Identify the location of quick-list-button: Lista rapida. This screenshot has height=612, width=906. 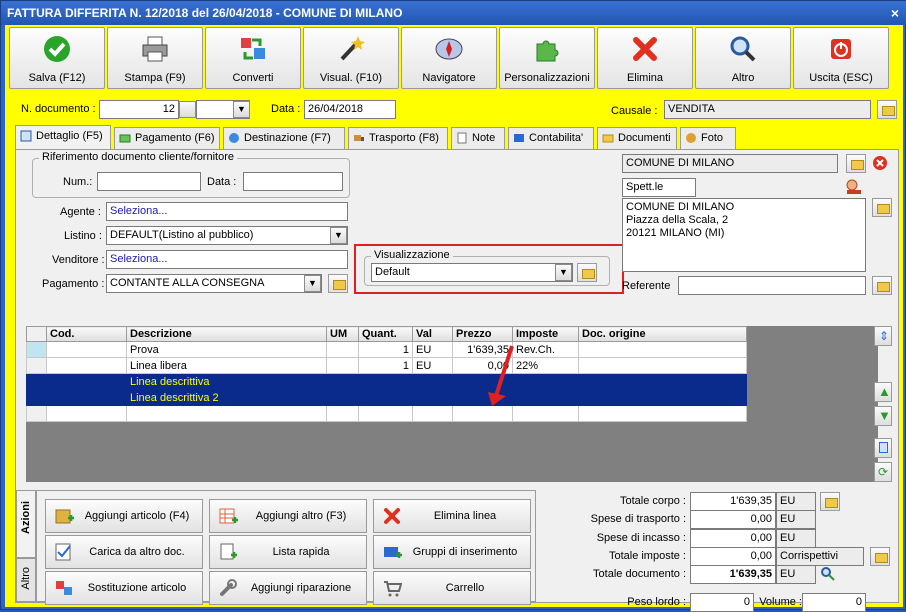
(288, 552).